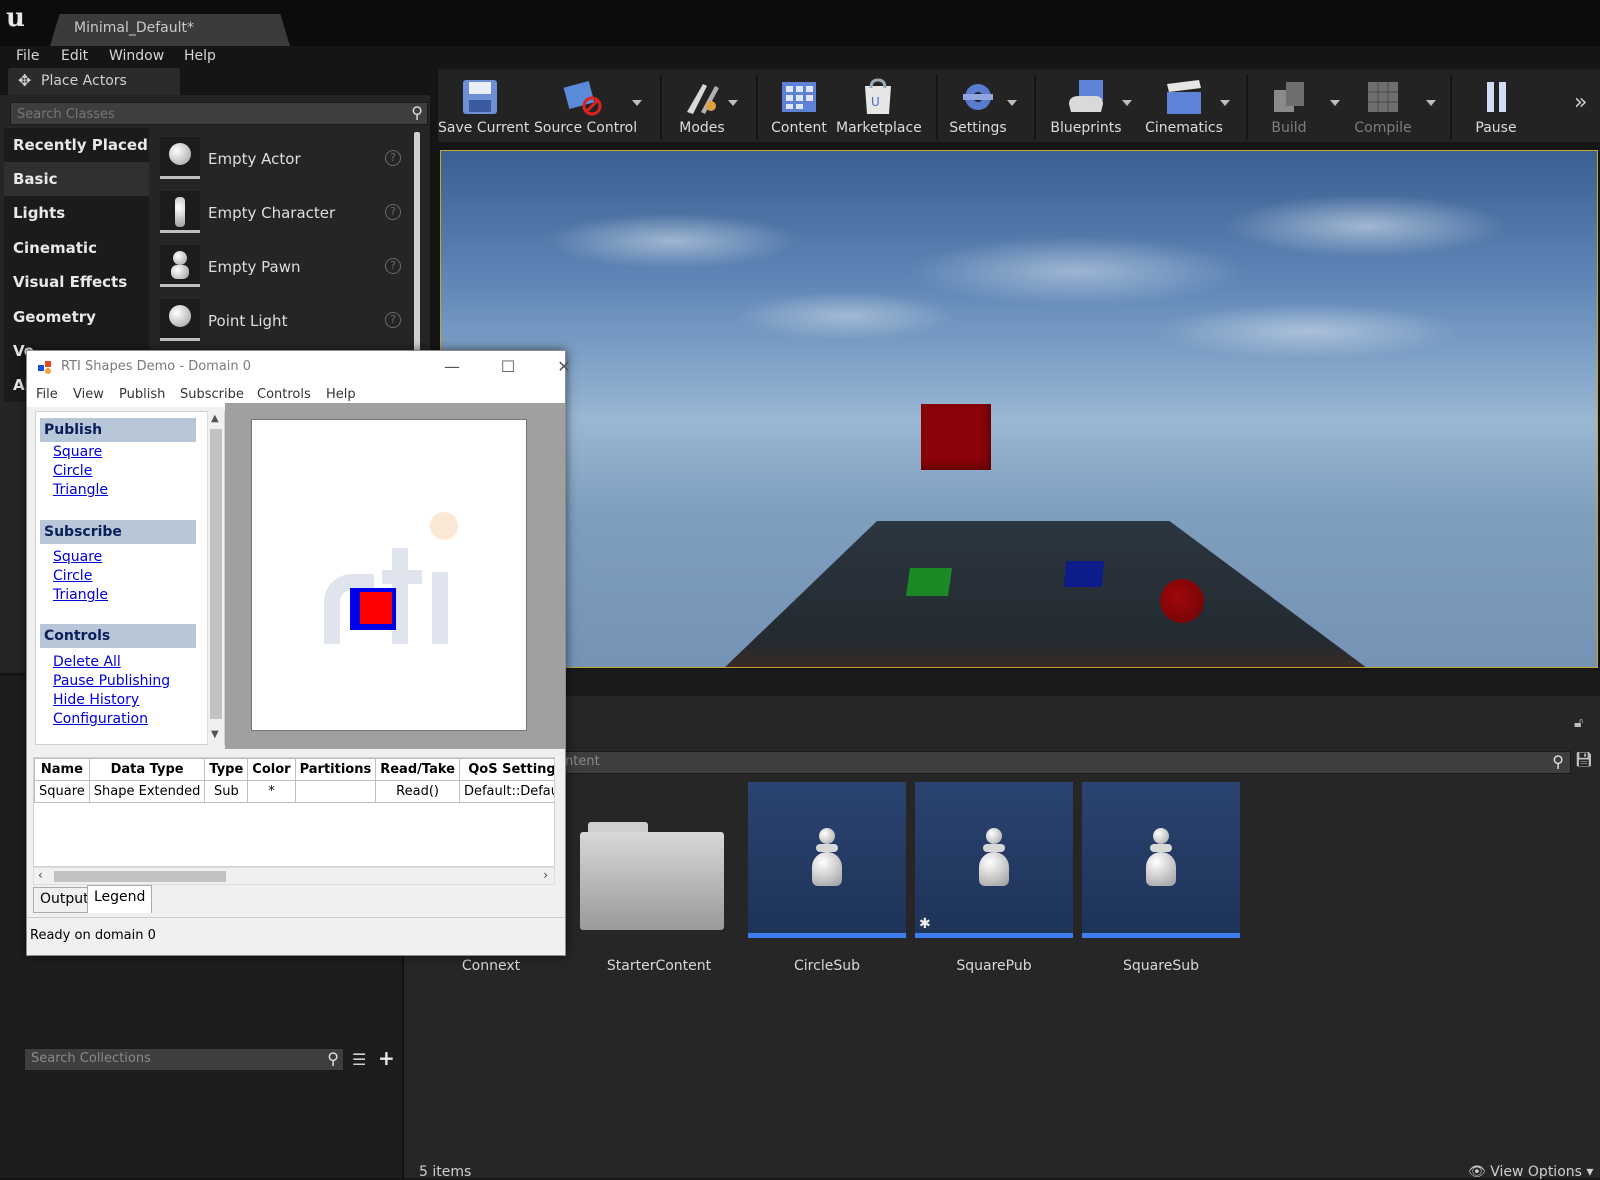 This screenshot has width=1600, height=1180. Describe the element at coordinates (170, 30) in the screenshot. I see `document-tab: Minimal_Default*` at that location.